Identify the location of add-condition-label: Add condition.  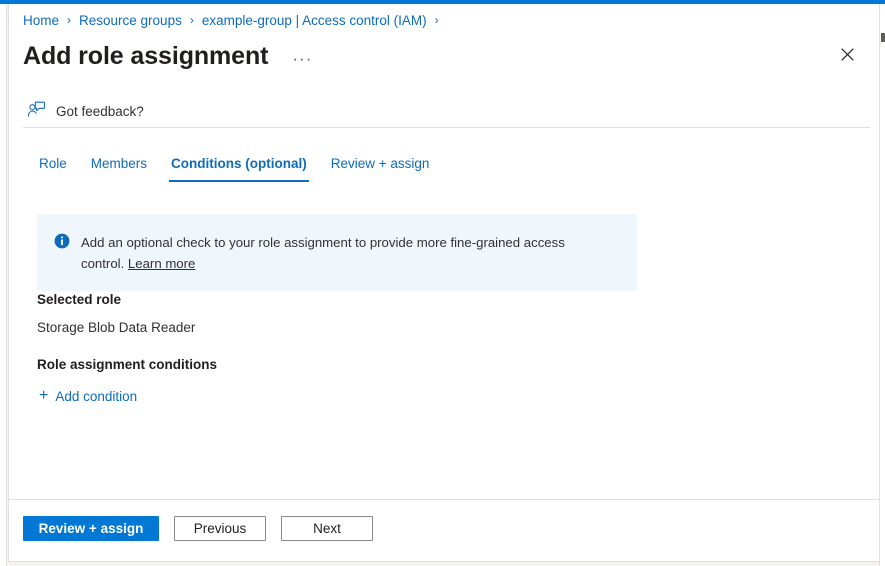
(96, 396).